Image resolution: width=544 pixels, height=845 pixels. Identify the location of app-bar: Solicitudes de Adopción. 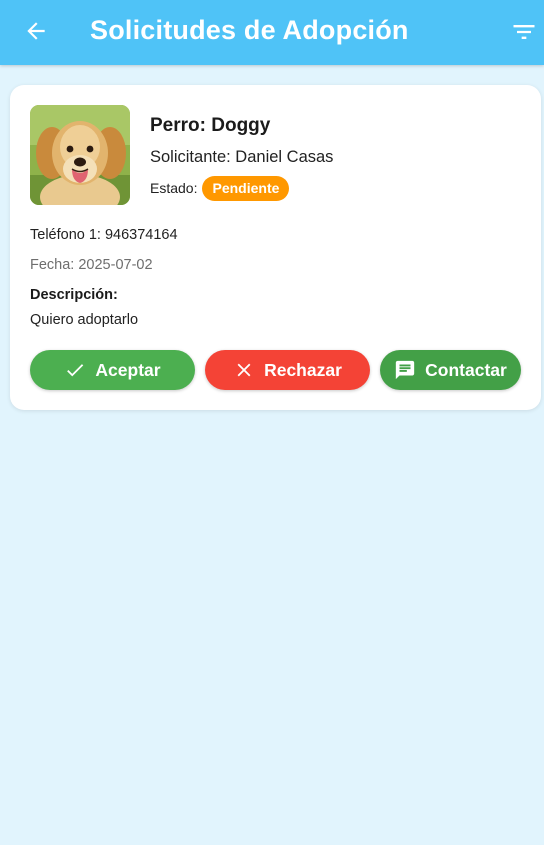
(272, 32).